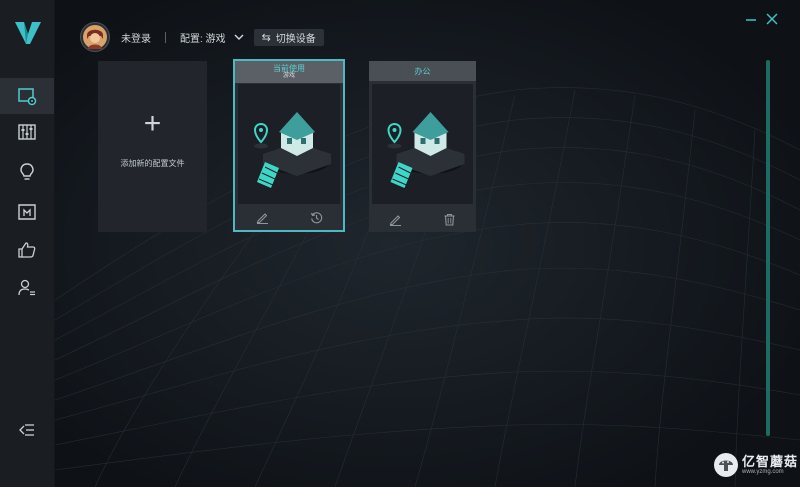 The width and height of the screenshot is (800, 487). Describe the element at coordinates (751, 19) in the screenshot. I see `minimize-icon` at that location.